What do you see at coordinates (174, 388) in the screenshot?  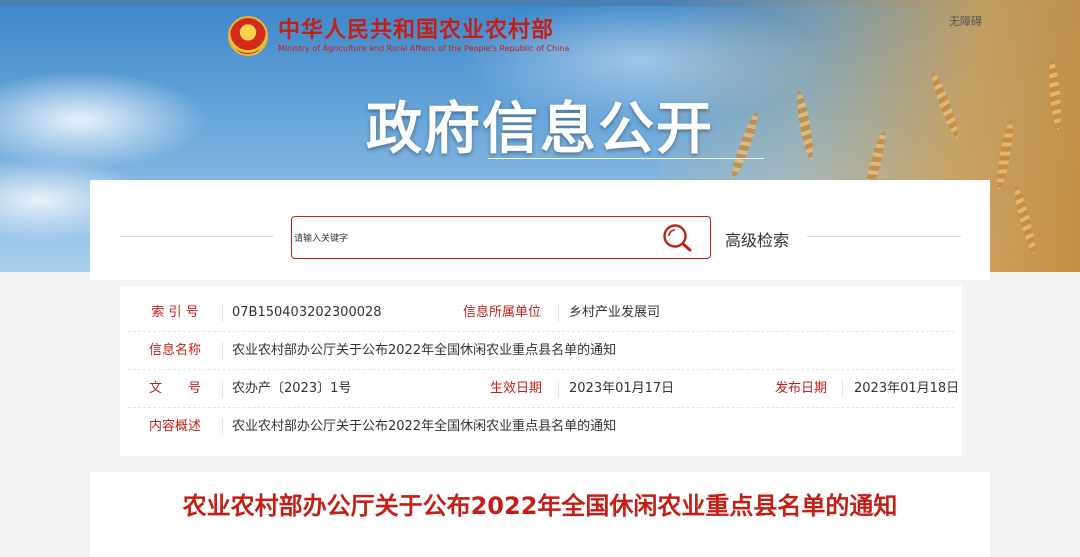 I see `doc-number-label: 文 号` at bounding box center [174, 388].